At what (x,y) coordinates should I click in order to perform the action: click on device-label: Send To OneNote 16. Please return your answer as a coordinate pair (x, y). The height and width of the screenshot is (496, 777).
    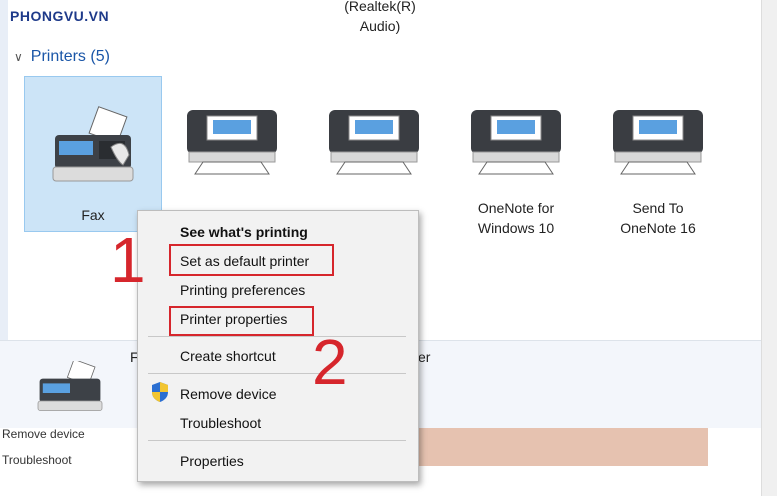
    Looking at the image, I should click on (658, 218).